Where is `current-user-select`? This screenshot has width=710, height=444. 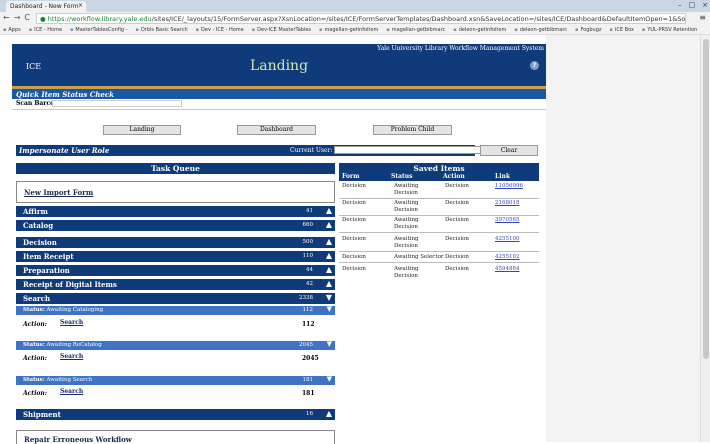
current-user-select is located at coordinates (412, 149).